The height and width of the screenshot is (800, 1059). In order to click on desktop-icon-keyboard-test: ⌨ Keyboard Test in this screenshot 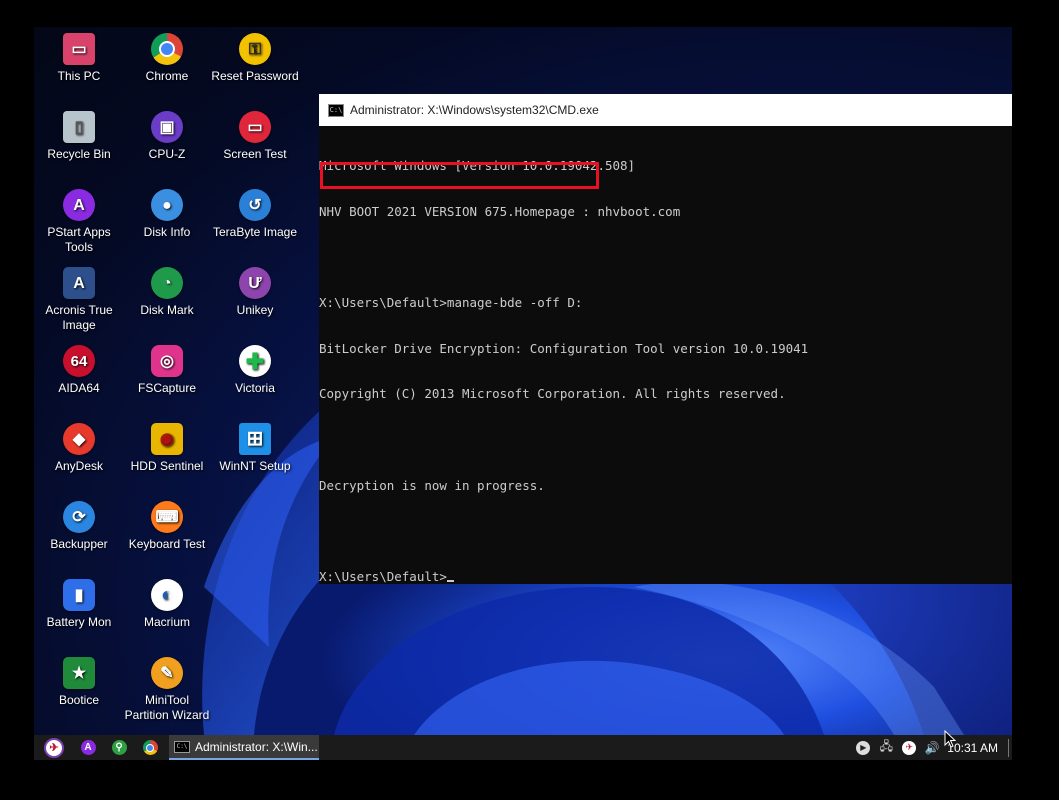, I will do `click(167, 526)`.